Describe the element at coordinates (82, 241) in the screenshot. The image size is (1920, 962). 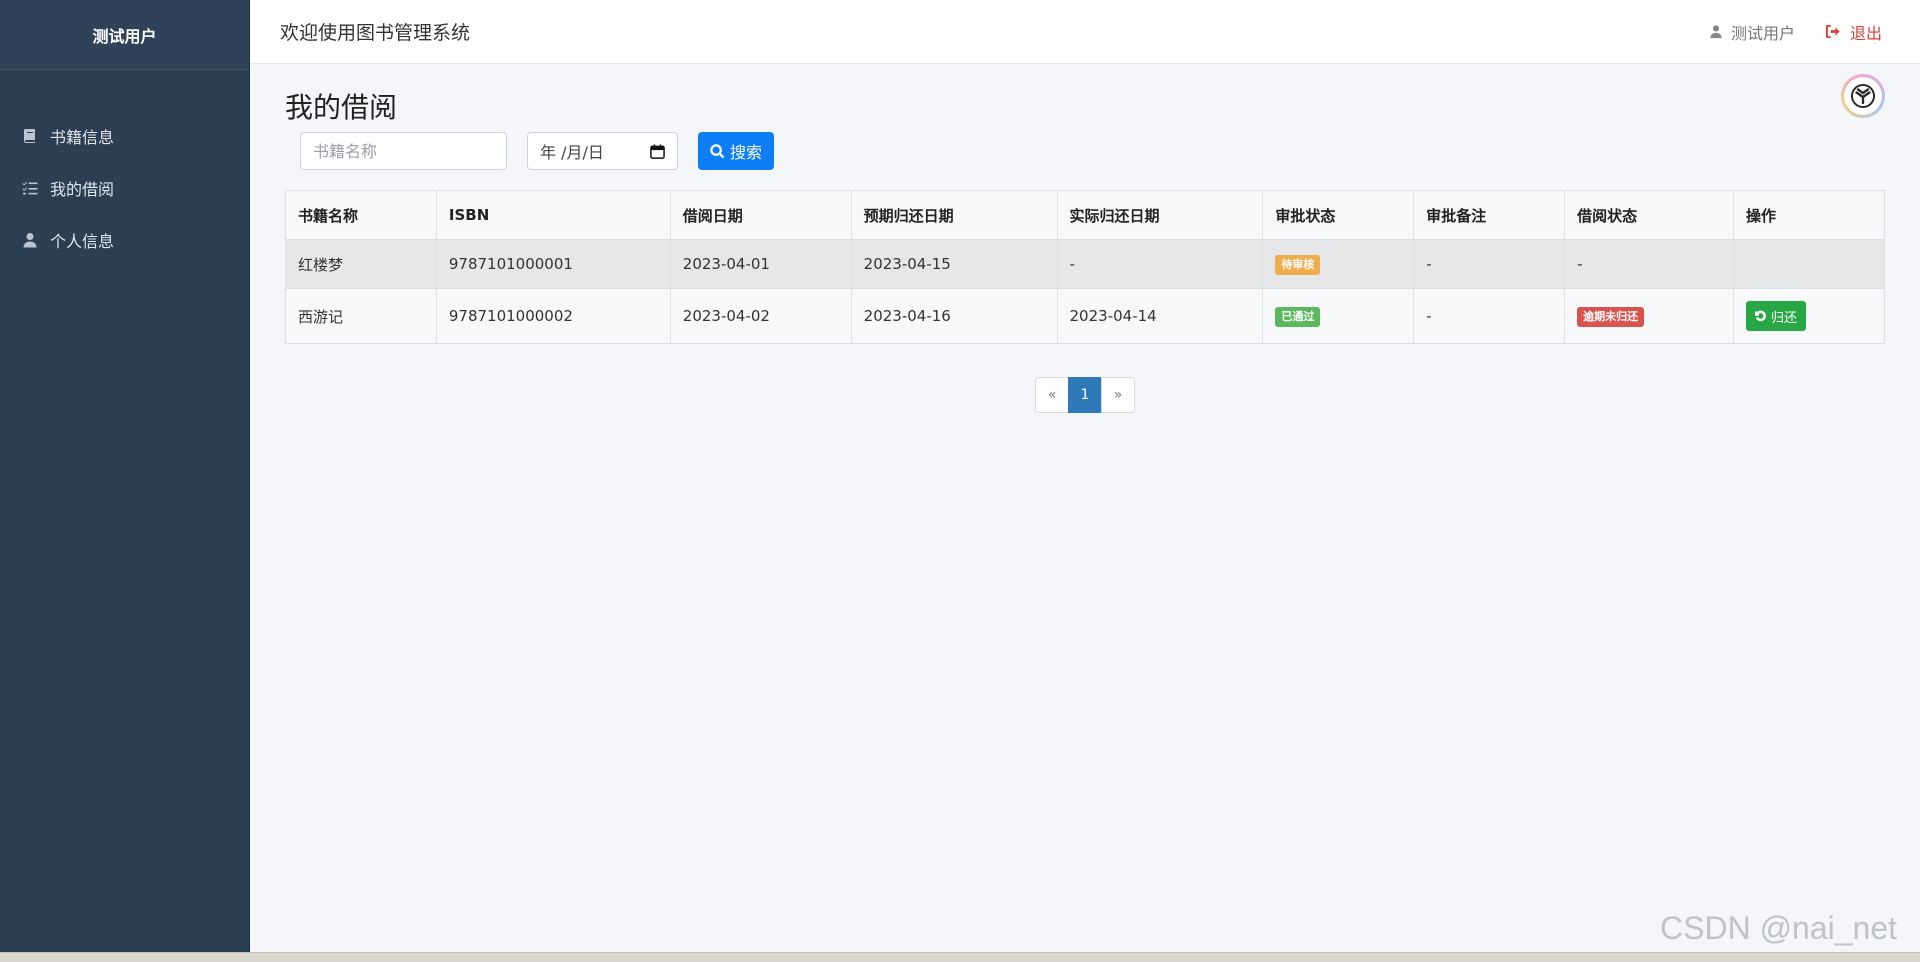
I see `sidebar-item-label: 个人信息` at that location.